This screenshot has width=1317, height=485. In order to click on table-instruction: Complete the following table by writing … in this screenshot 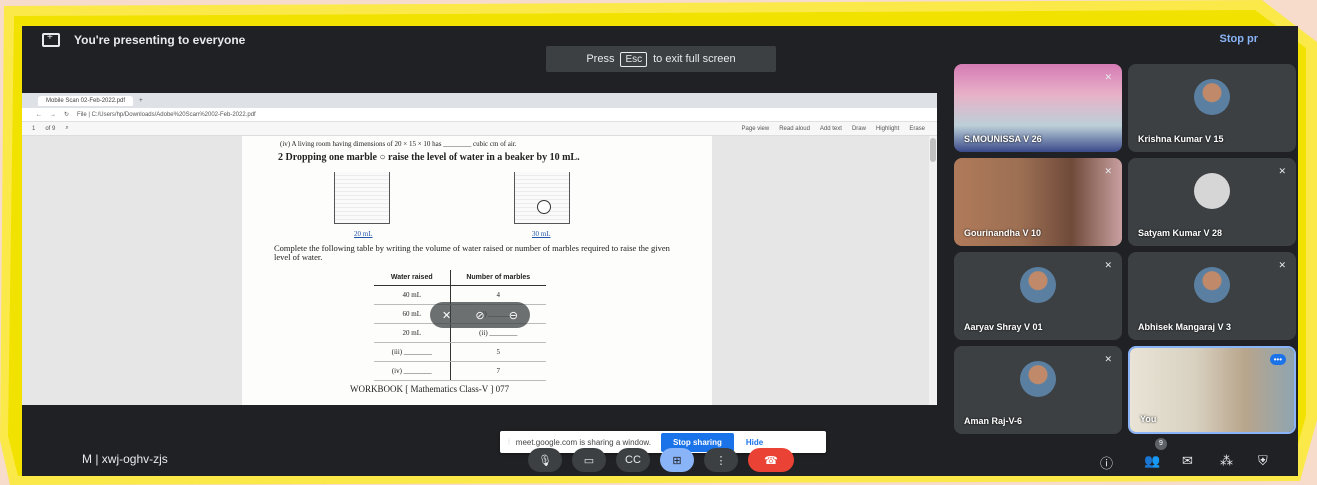, I will do `click(472, 252)`.